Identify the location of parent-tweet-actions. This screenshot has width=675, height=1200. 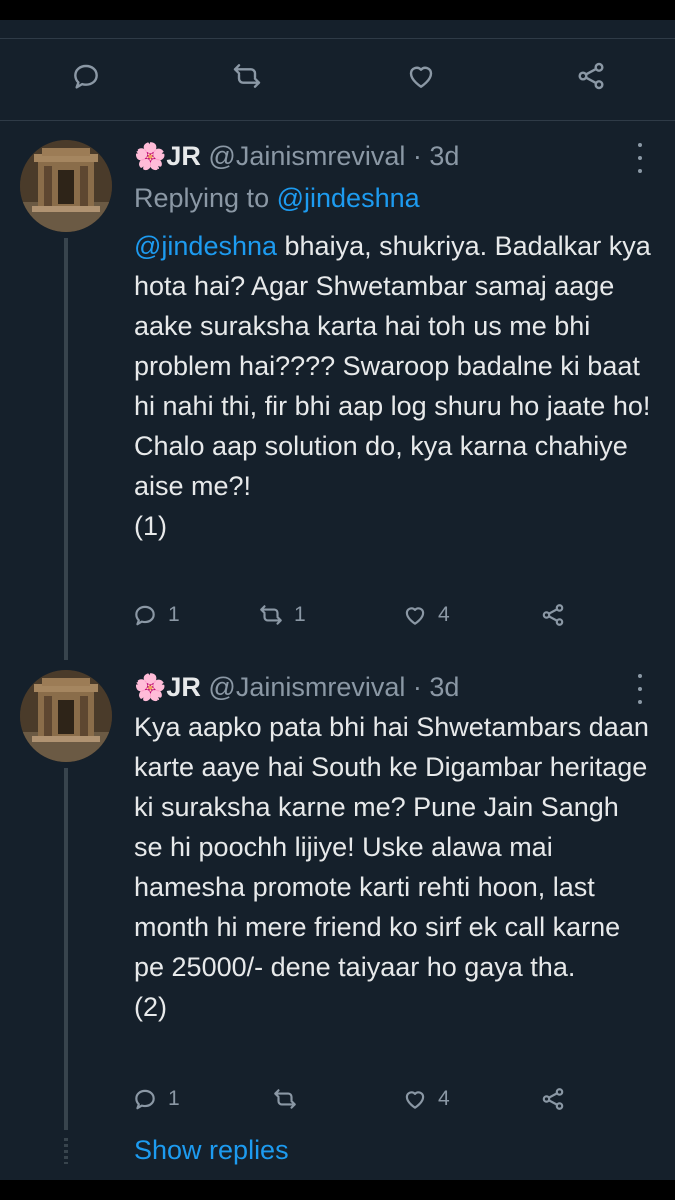
(337, 80).